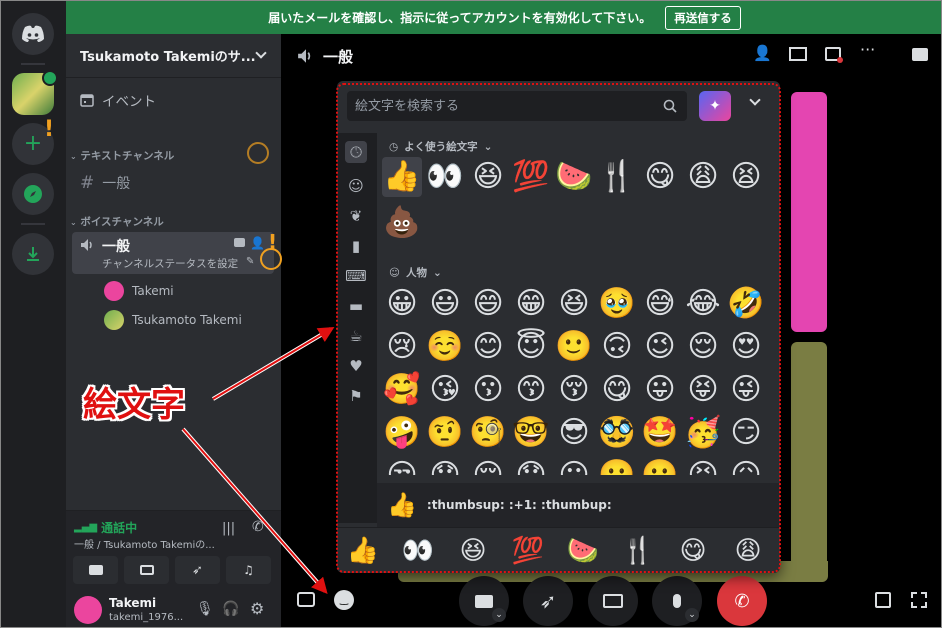 Image resolution: width=942 pixels, height=628 pixels. What do you see at coordinates (356, 396) in the screenshot?
I see `flag-icon: ⚑` at bounding box center [356, 396].